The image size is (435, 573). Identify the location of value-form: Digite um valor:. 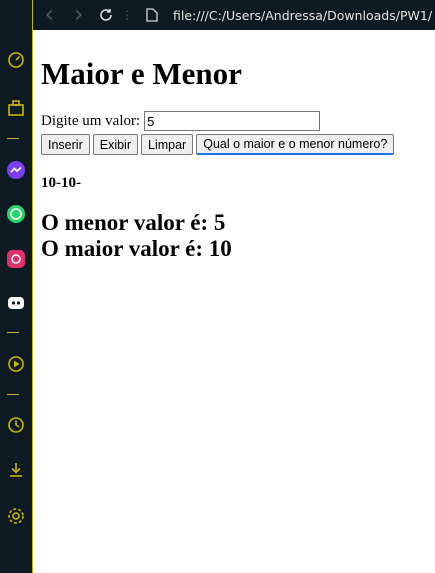
(238, 121).